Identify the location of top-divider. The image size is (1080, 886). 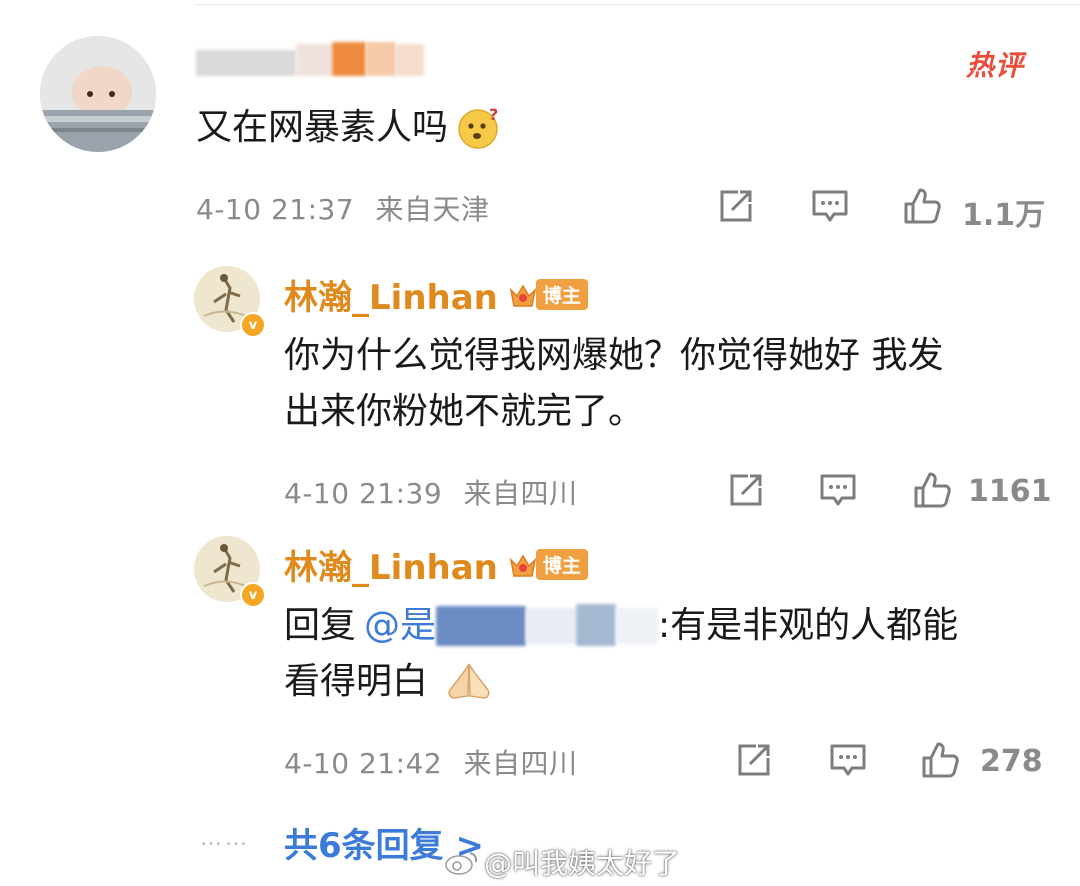
(637, 4).